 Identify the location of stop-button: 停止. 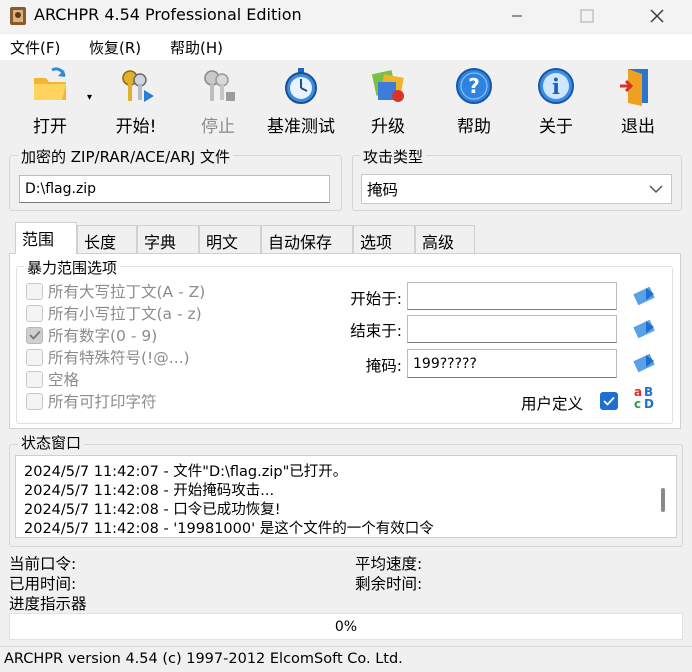
(218, 102).